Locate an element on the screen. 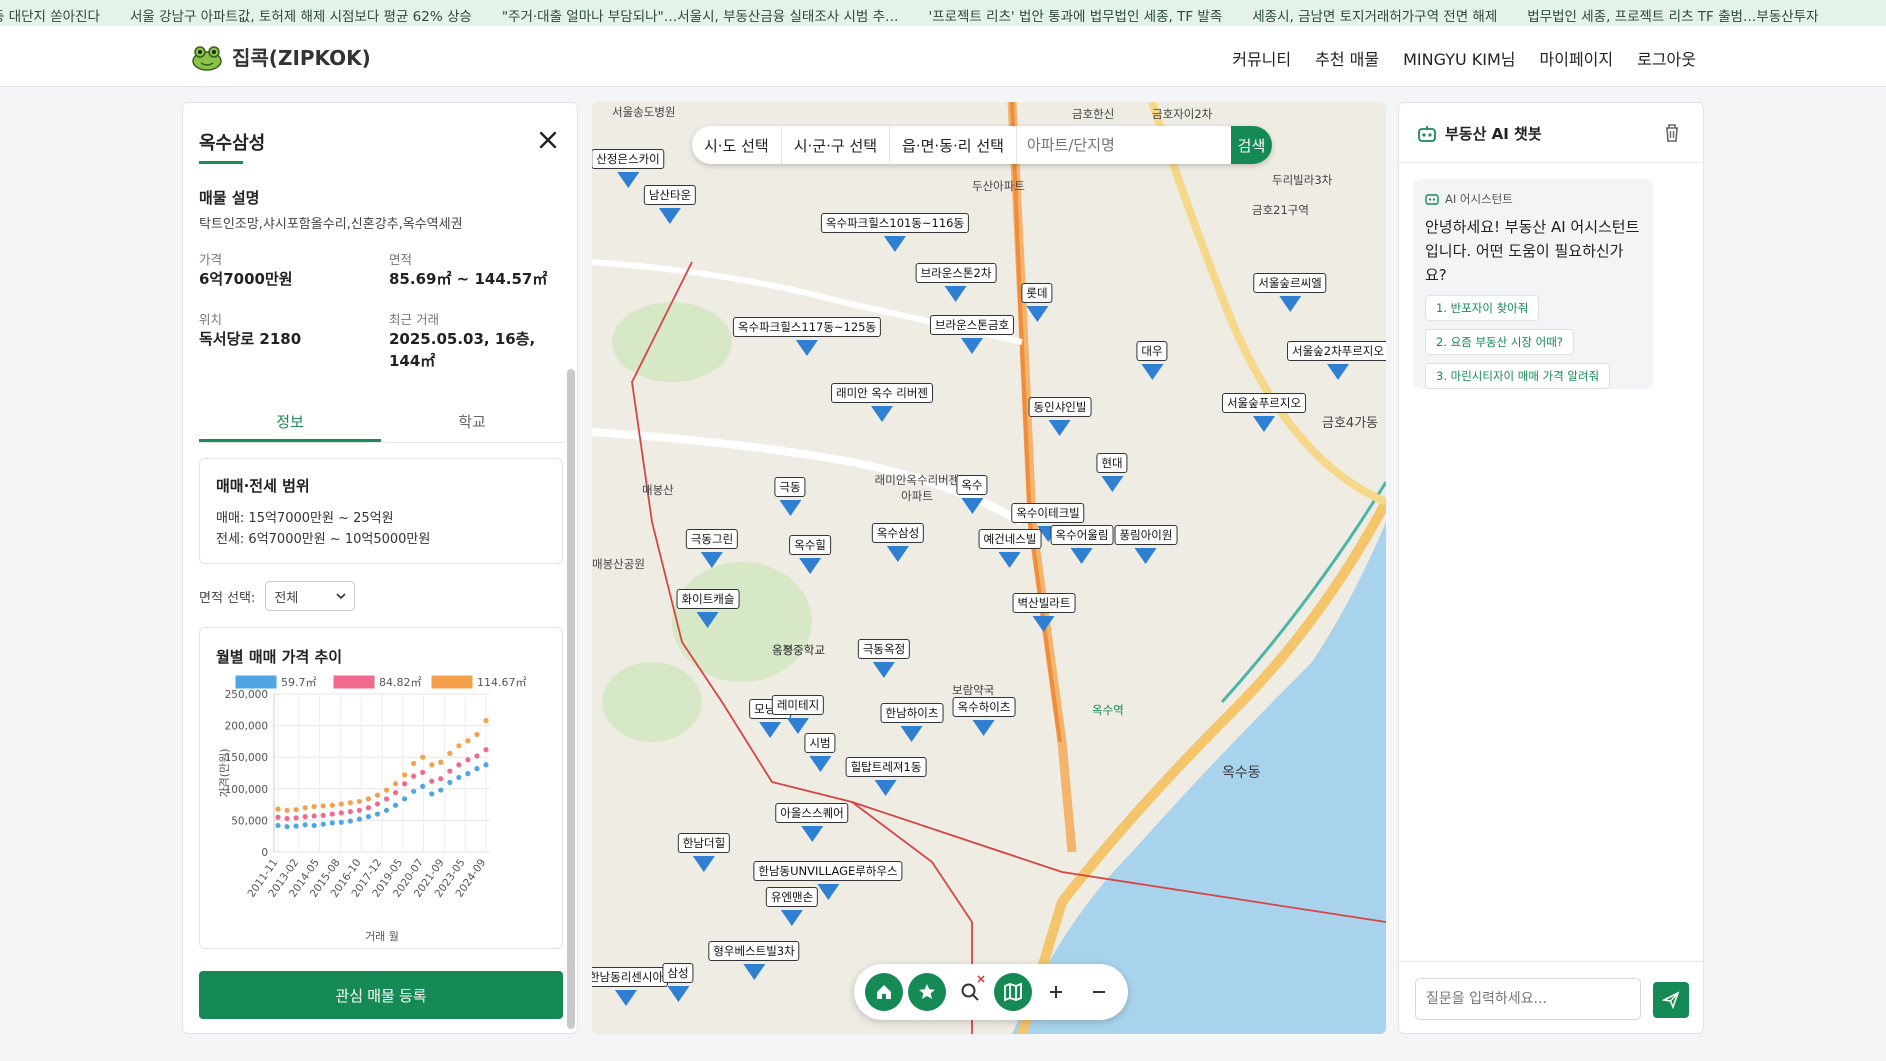 The image size is (1886, 1061). tab-school: 학교 is located at coordinates (472, 423).